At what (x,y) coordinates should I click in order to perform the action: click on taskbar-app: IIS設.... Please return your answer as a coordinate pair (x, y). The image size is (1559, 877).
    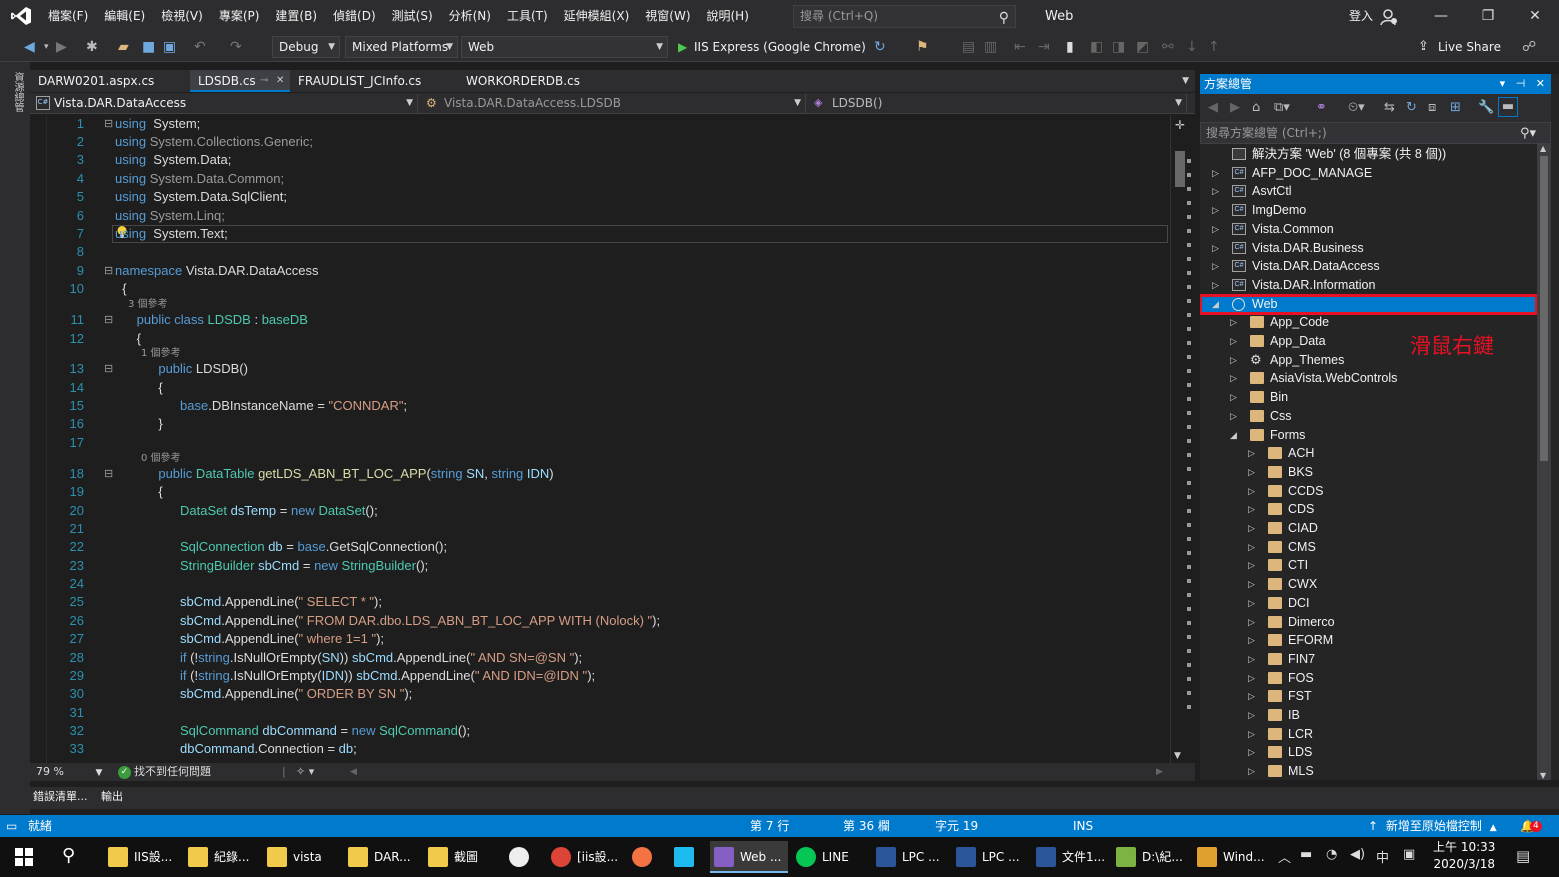
    Looking at the image, I should click on (143, 857).